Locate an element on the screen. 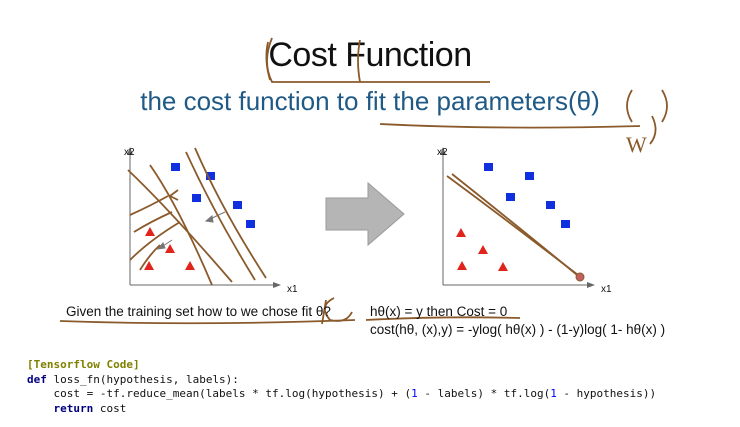  code-header: [Tensorflow Code] is located at coordinates (83, 364).